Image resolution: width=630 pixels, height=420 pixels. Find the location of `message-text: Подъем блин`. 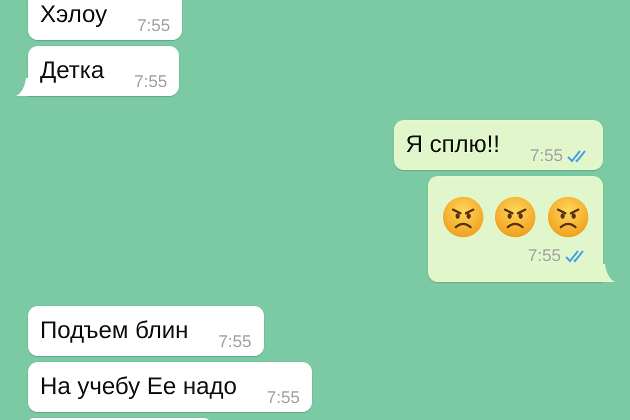

message-text: Подъем блин is located at coordinates (114, 331).